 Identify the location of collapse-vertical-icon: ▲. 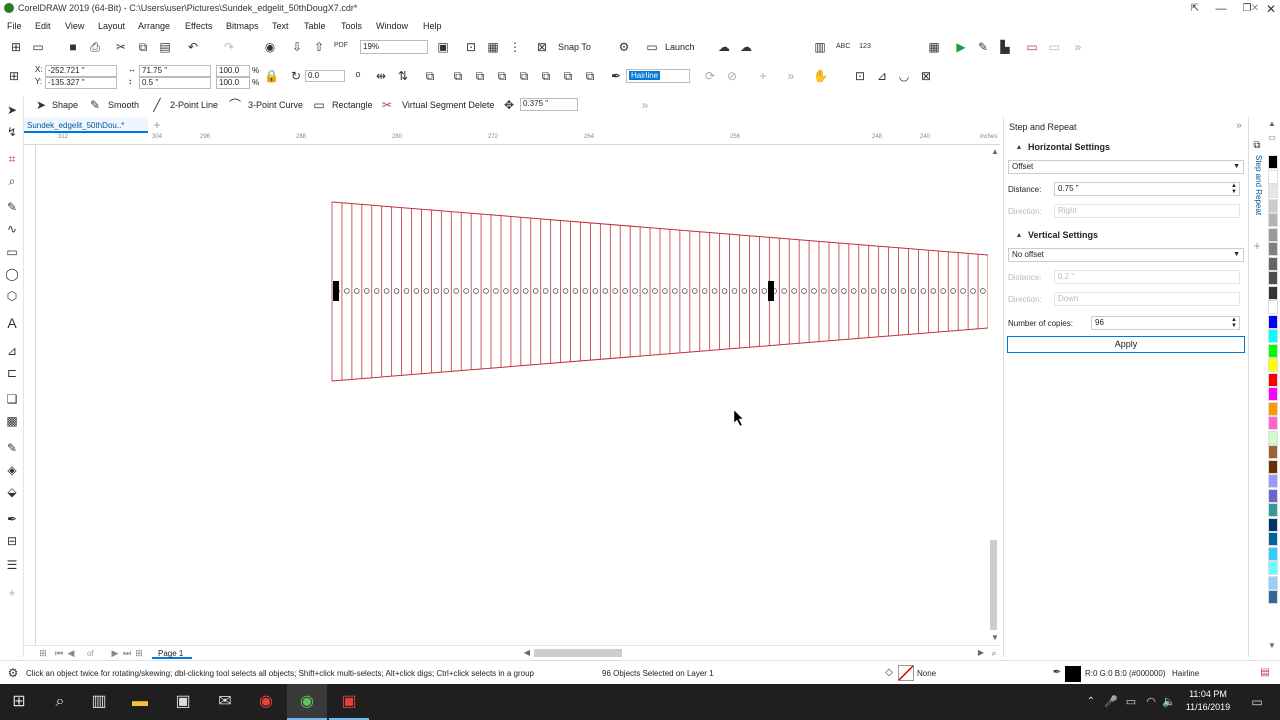
(1019, 236).